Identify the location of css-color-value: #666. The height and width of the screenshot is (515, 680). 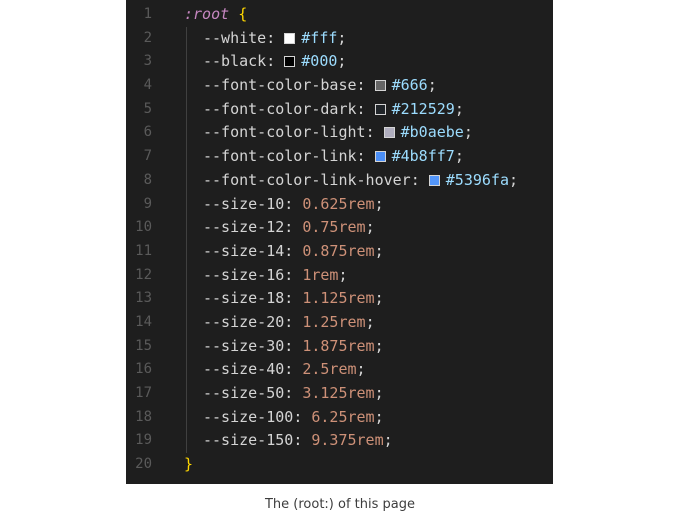
(409, 85).